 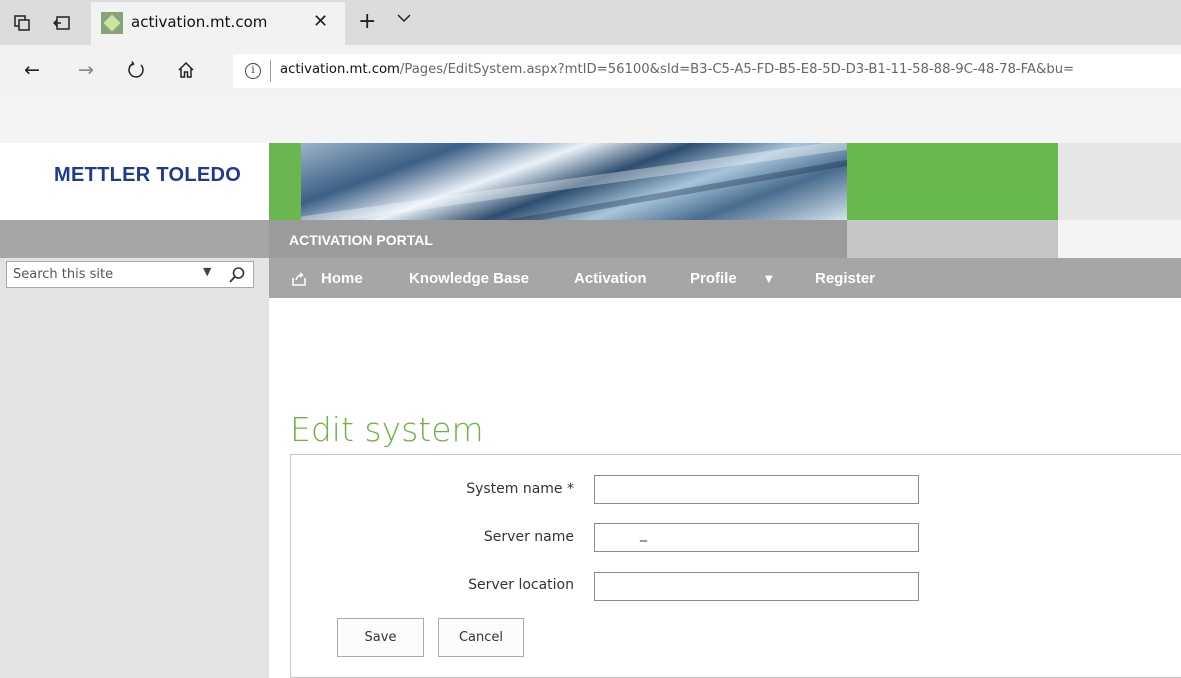 I want to click on back-arrow-icon: ←, so click(x=32, y=70).